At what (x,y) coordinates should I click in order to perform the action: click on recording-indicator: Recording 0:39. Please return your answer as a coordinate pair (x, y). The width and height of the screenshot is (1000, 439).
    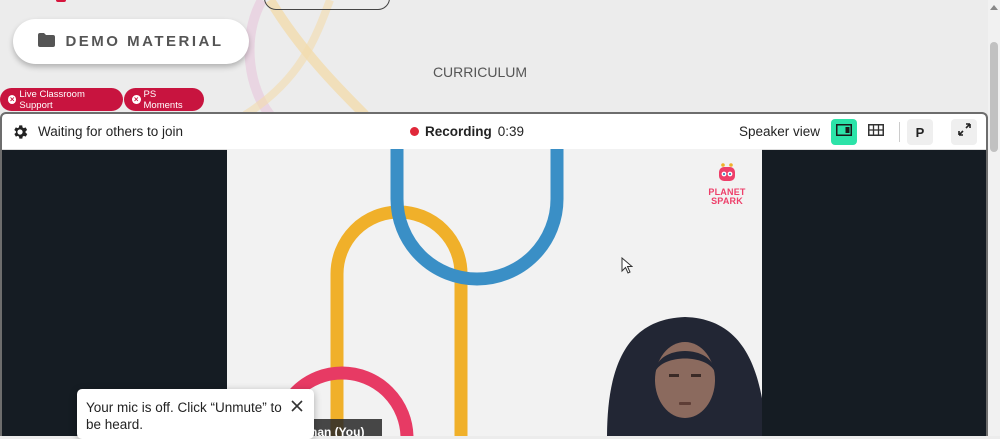
    Looking at the image, I should click on (467, 131).